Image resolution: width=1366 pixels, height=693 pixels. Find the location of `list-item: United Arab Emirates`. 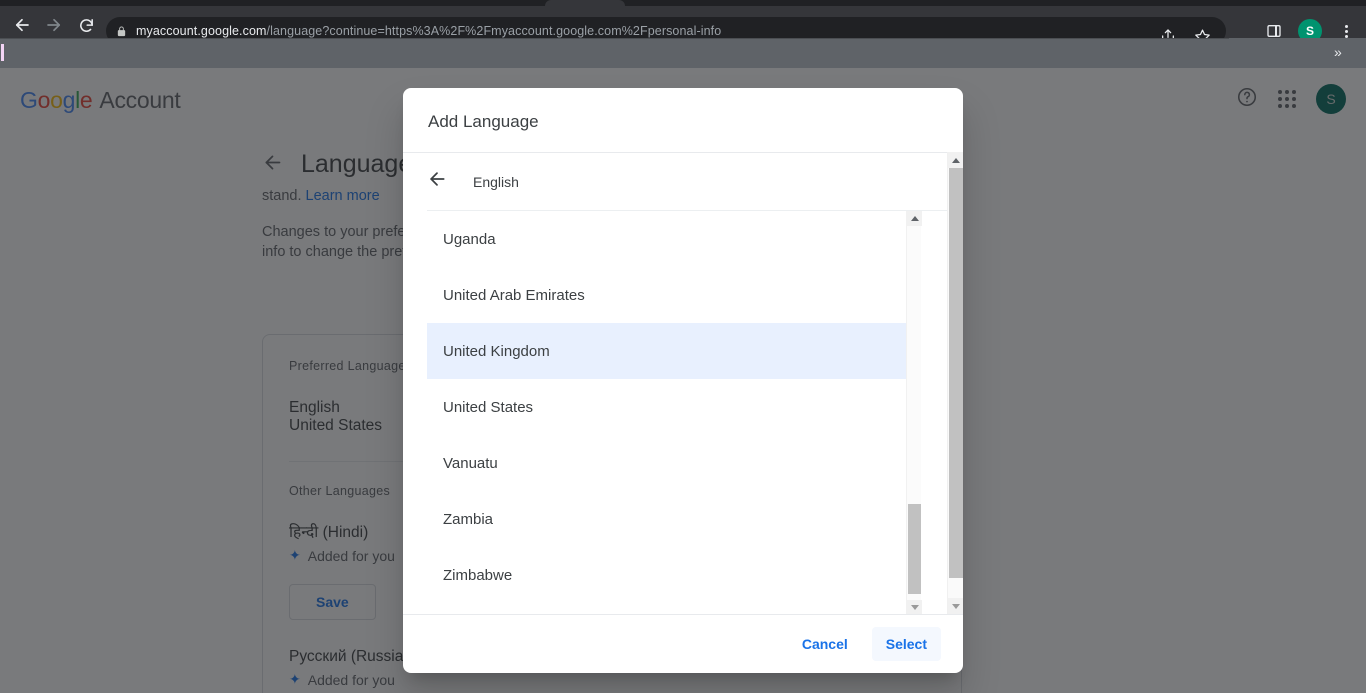

list-item: United Arab Emirates is located at coordinates (666, 295).